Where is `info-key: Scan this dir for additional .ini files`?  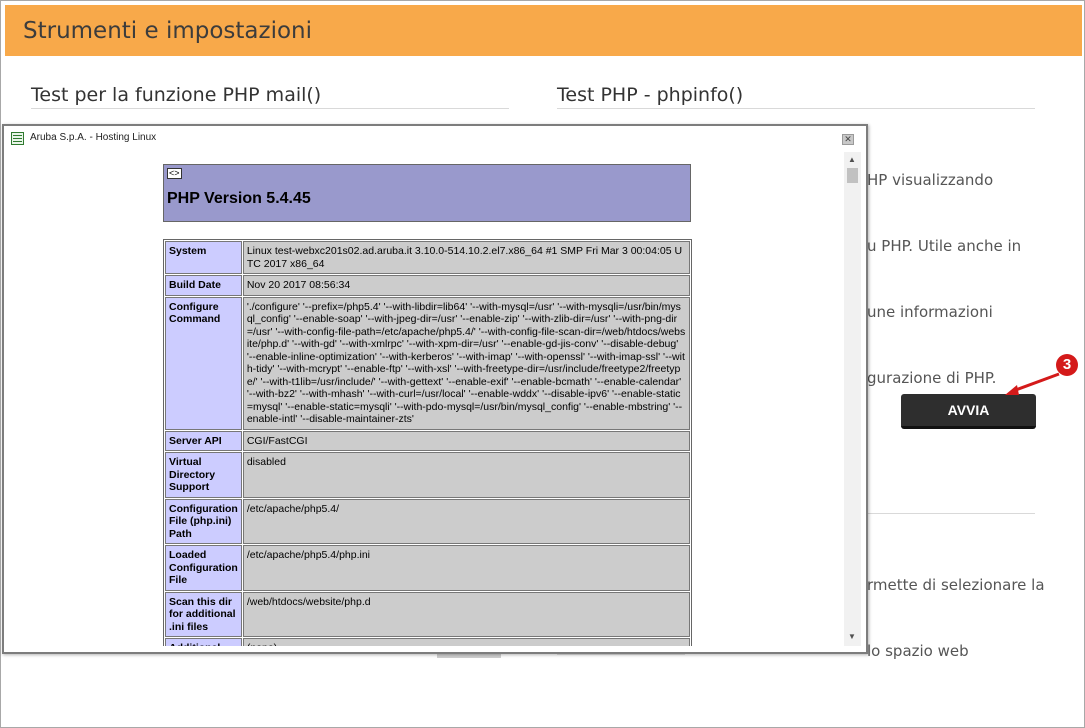 info-key: Scan this dir for additional .ini files is located at coordinates (203, 614).